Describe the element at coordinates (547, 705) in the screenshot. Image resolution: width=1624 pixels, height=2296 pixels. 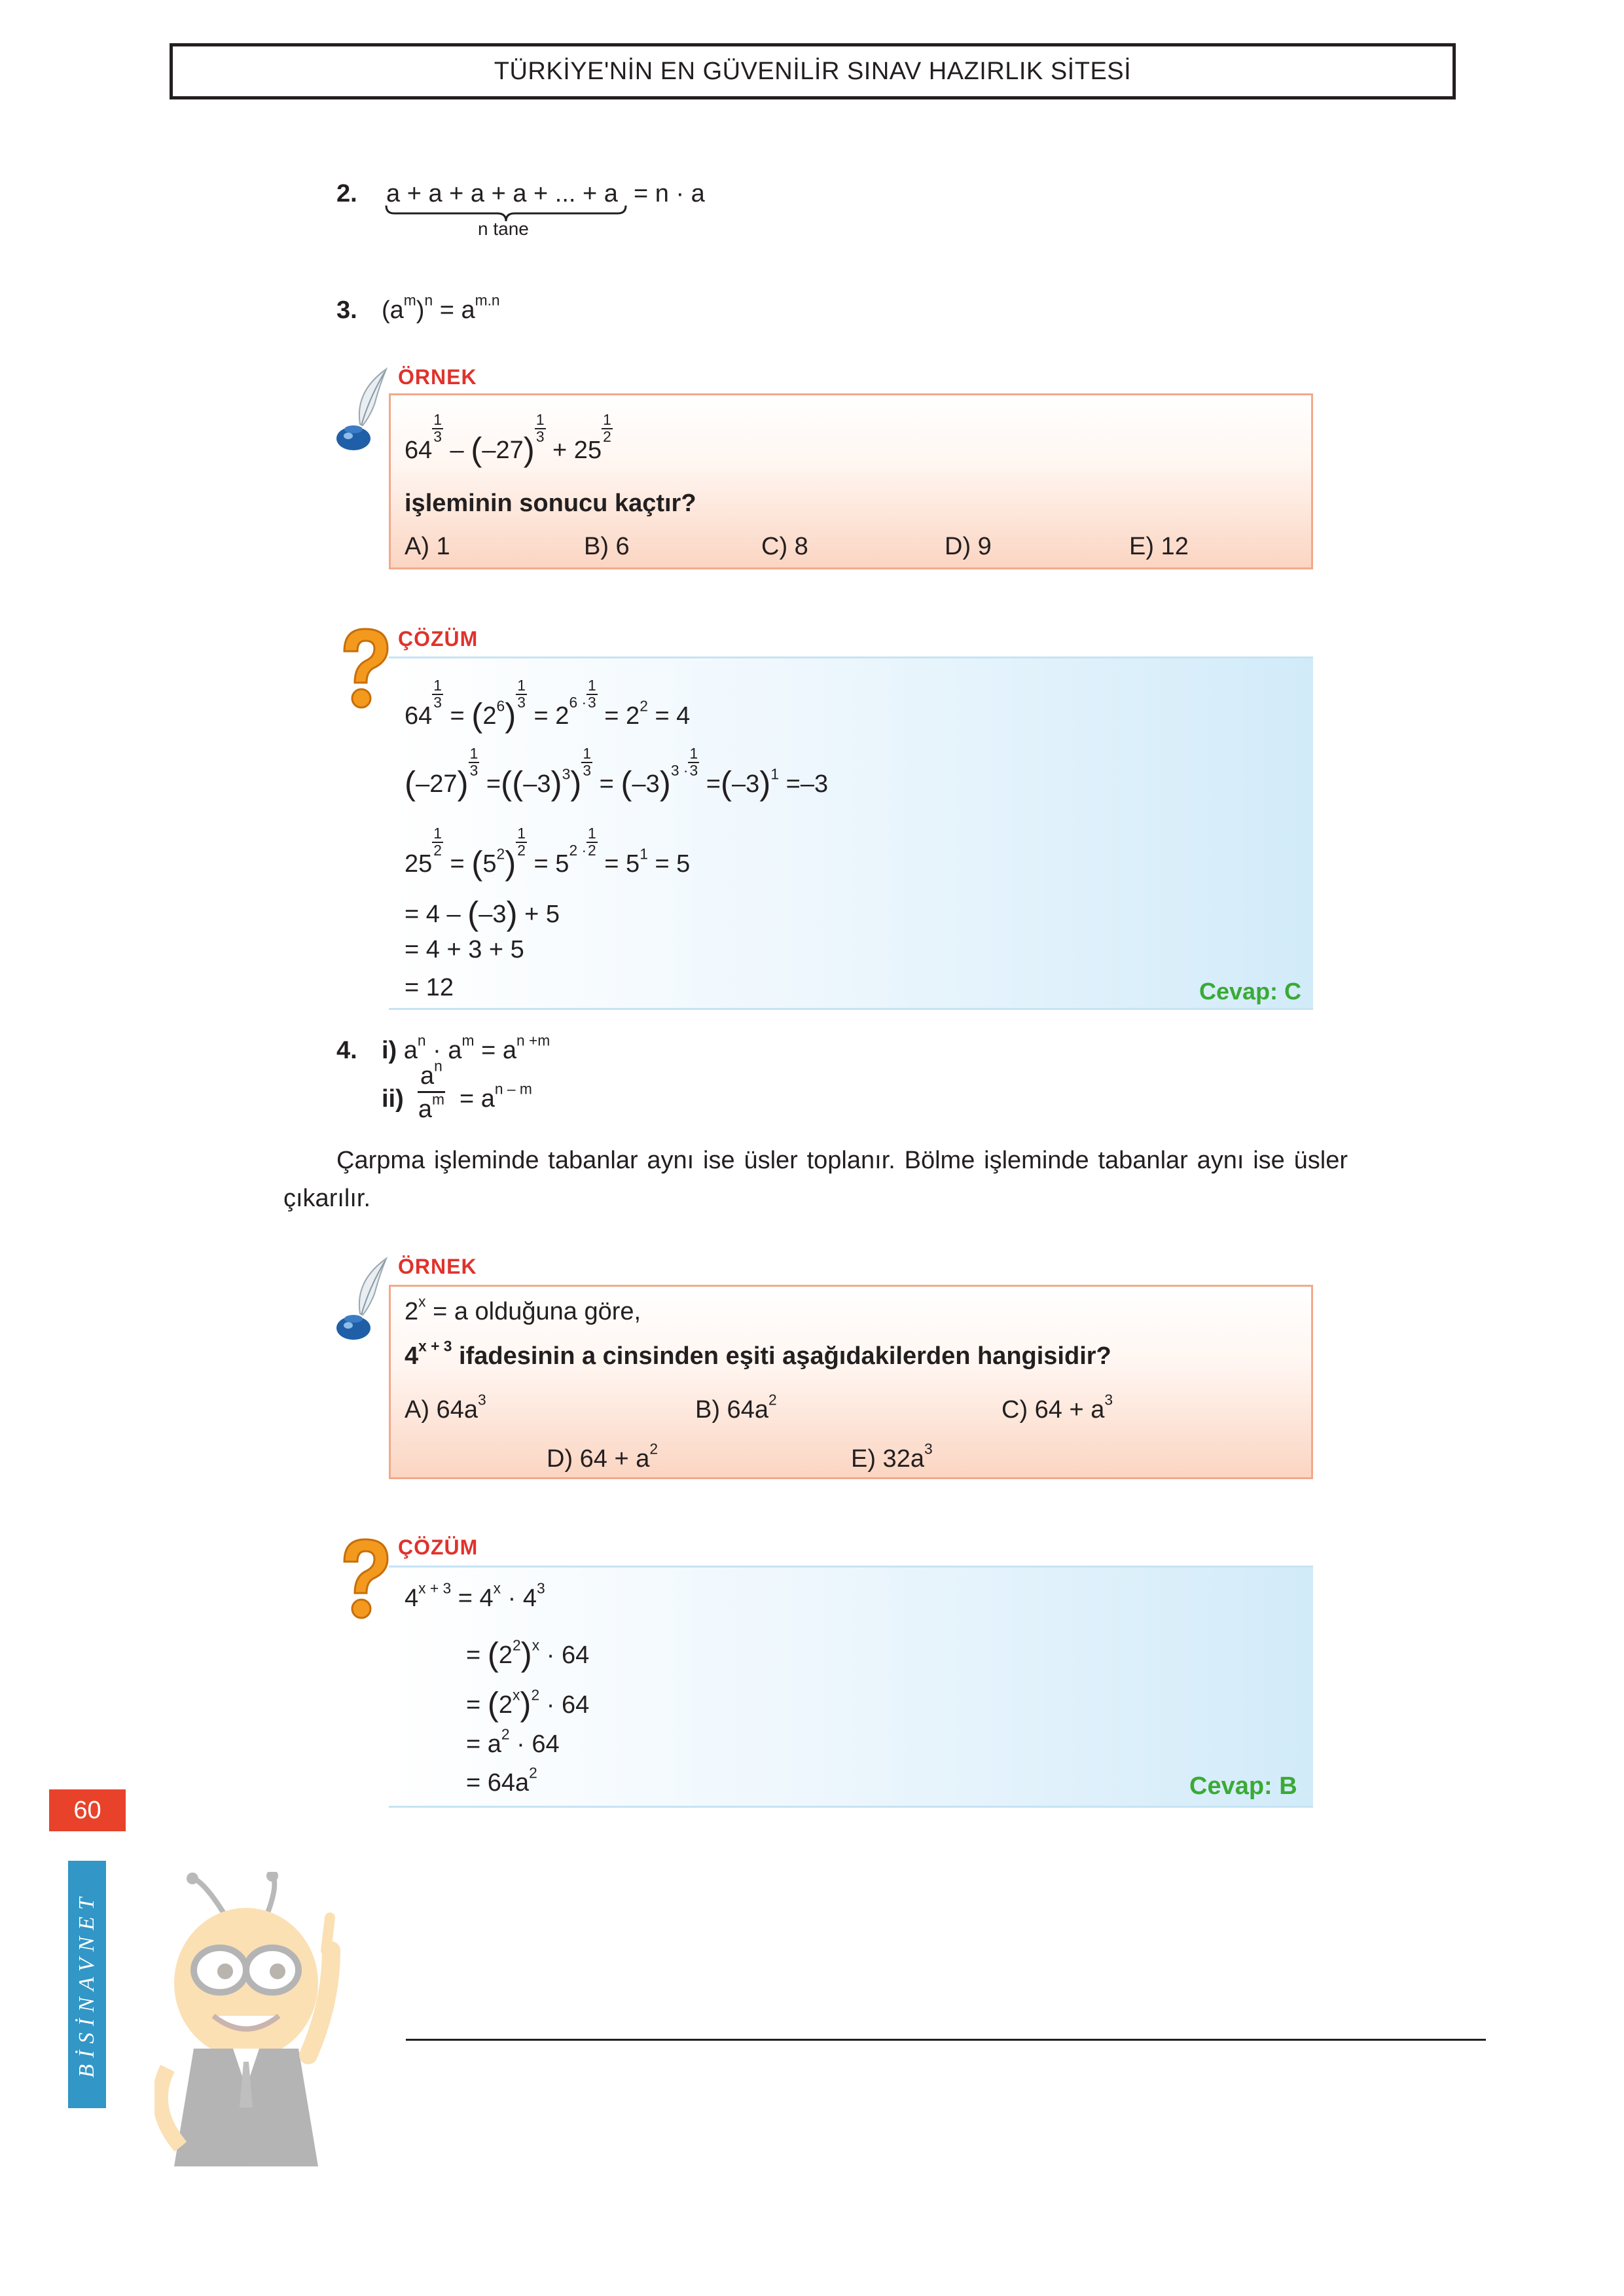
I see `solution-1-line-1: 64 1 3 = (26) 1 3 = 26 · 1 3 = 22 = 4` at that location.